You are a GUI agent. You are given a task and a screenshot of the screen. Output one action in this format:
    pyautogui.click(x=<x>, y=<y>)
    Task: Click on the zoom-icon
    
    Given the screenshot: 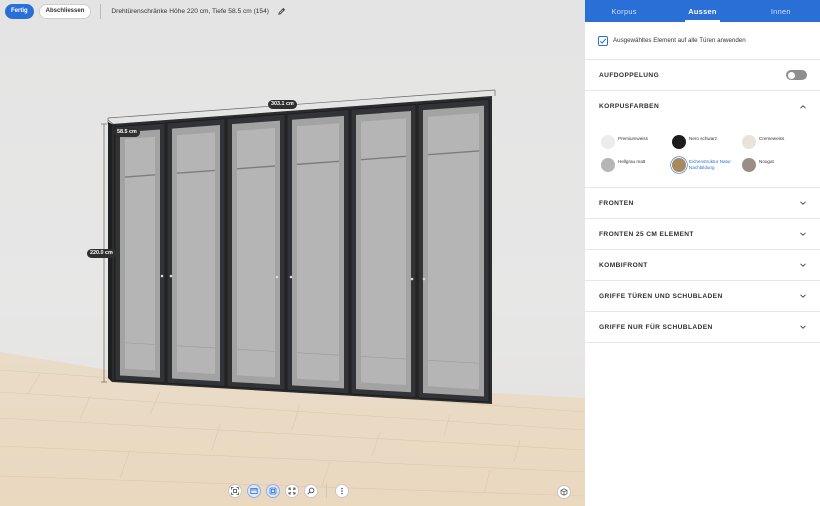 What is the action you would take?
    pyautogui.click(x=311, y=491)
    